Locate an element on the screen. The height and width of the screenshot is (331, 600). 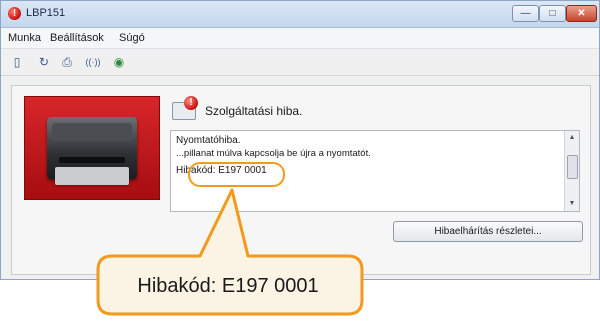
wireless-icon: ((·)) is located at coordinates (93, 62).